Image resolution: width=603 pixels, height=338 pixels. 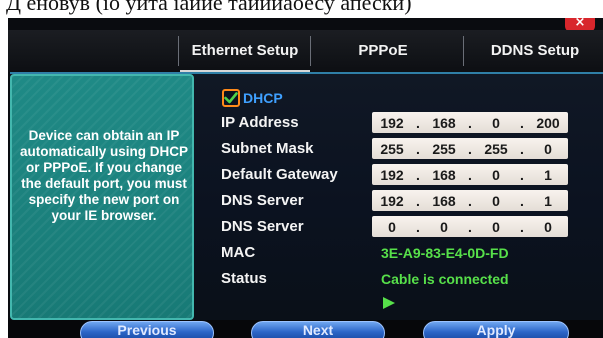 What do you see at coordinates (470, 174) in the screenshot?
I see `default-gateway-field: 192. 168. 0. 1` at bounding box center [470, 174].